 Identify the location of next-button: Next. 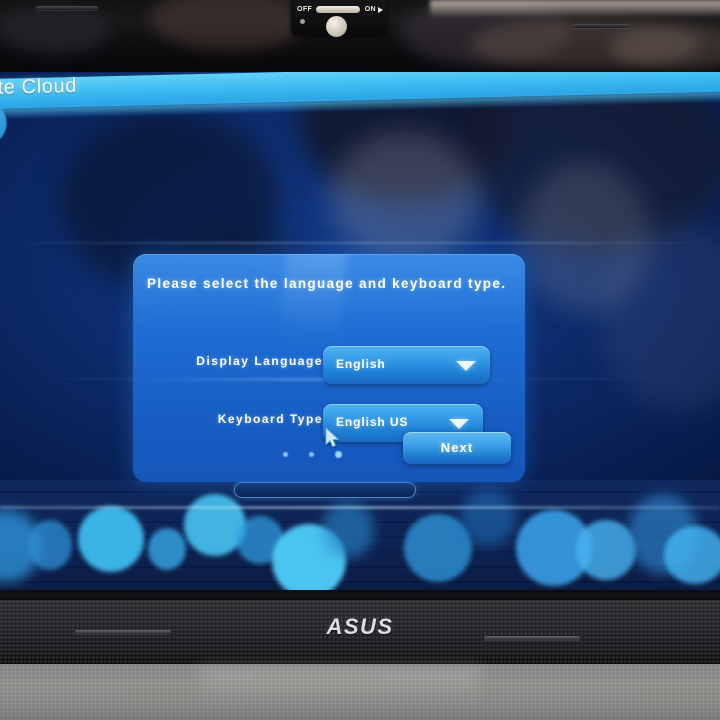
(457, 448).